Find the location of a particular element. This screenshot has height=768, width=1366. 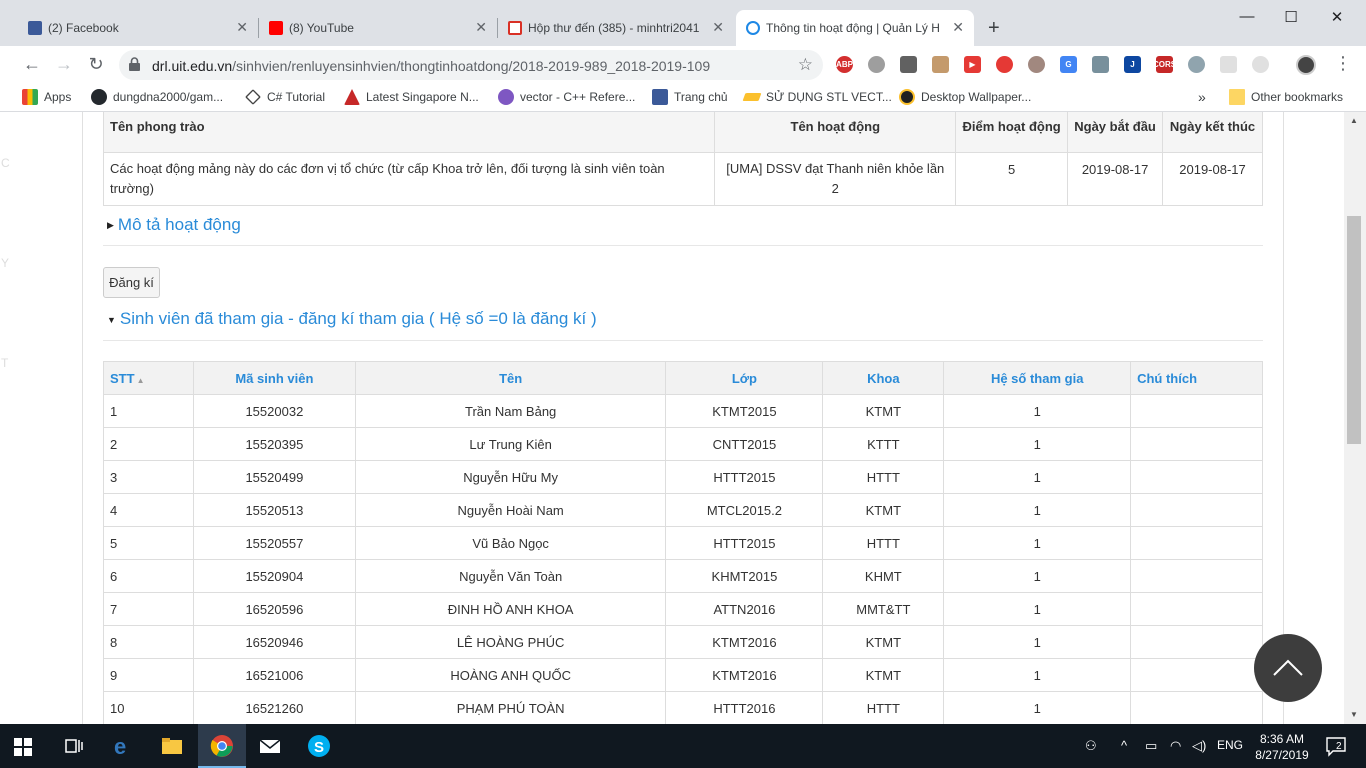

translate-icon: G is located at coordinates (1068, 64).